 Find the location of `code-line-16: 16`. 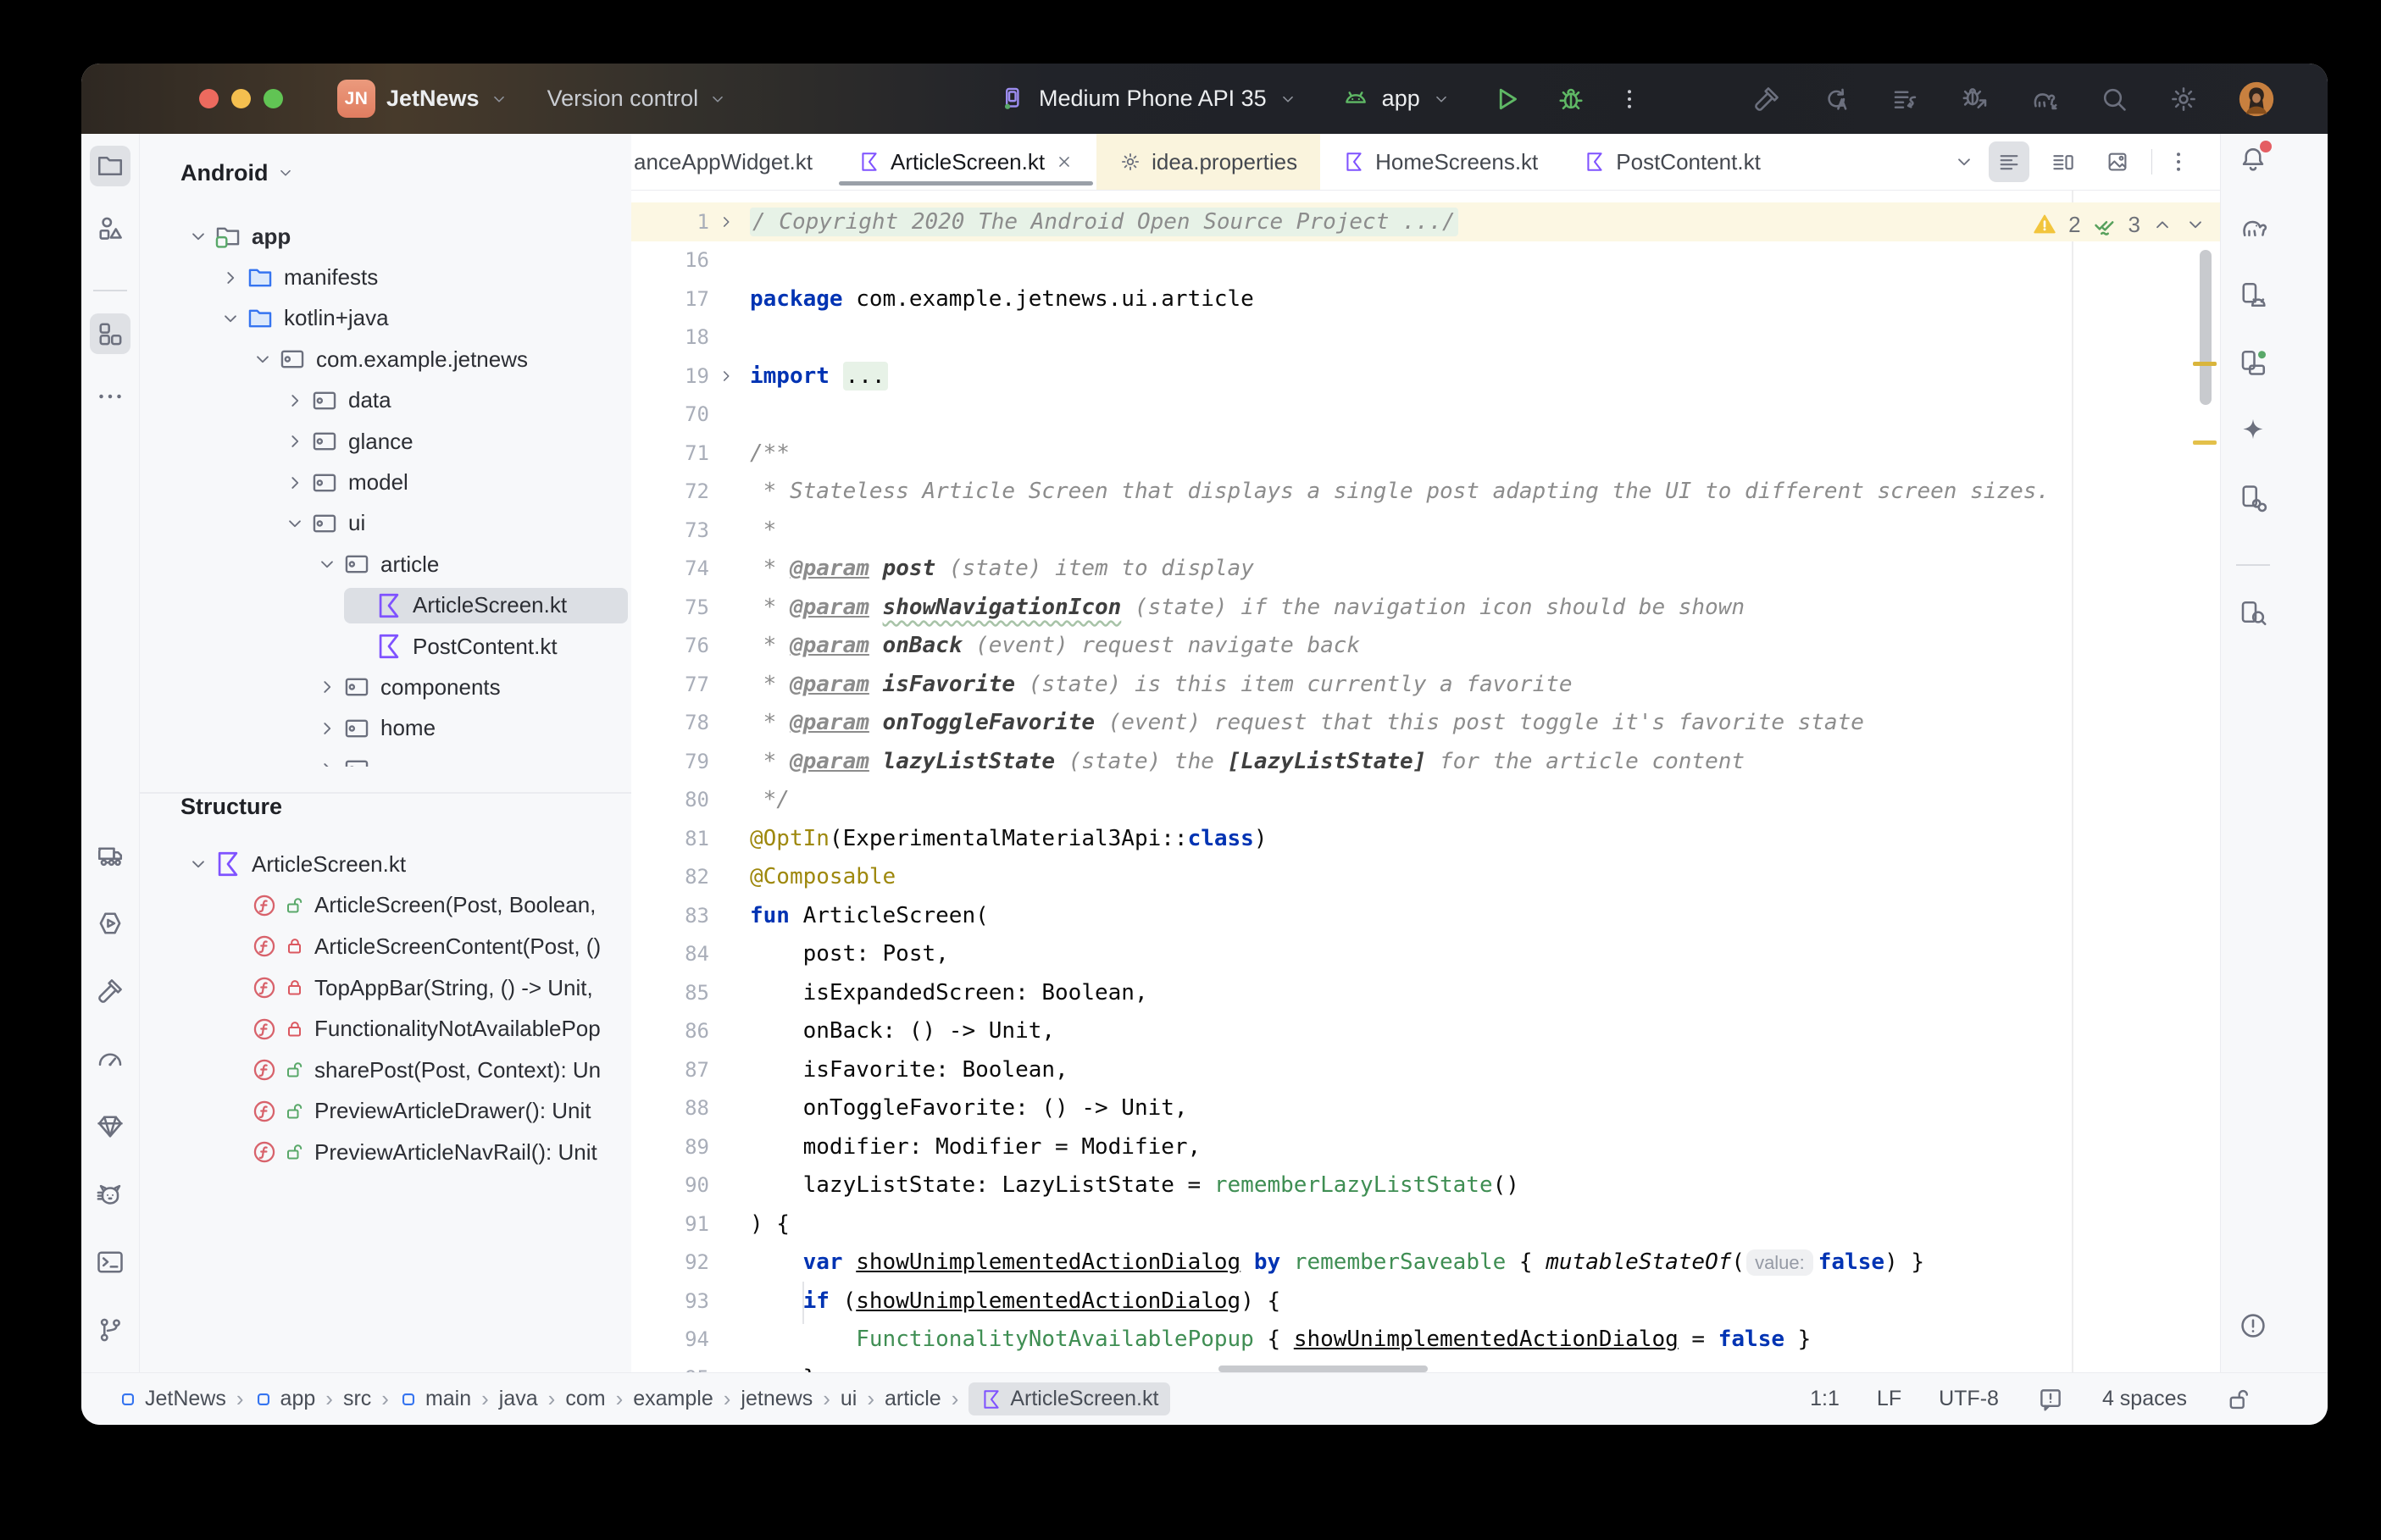

code-line-16: 16 is located at coordinates (1425, 260).